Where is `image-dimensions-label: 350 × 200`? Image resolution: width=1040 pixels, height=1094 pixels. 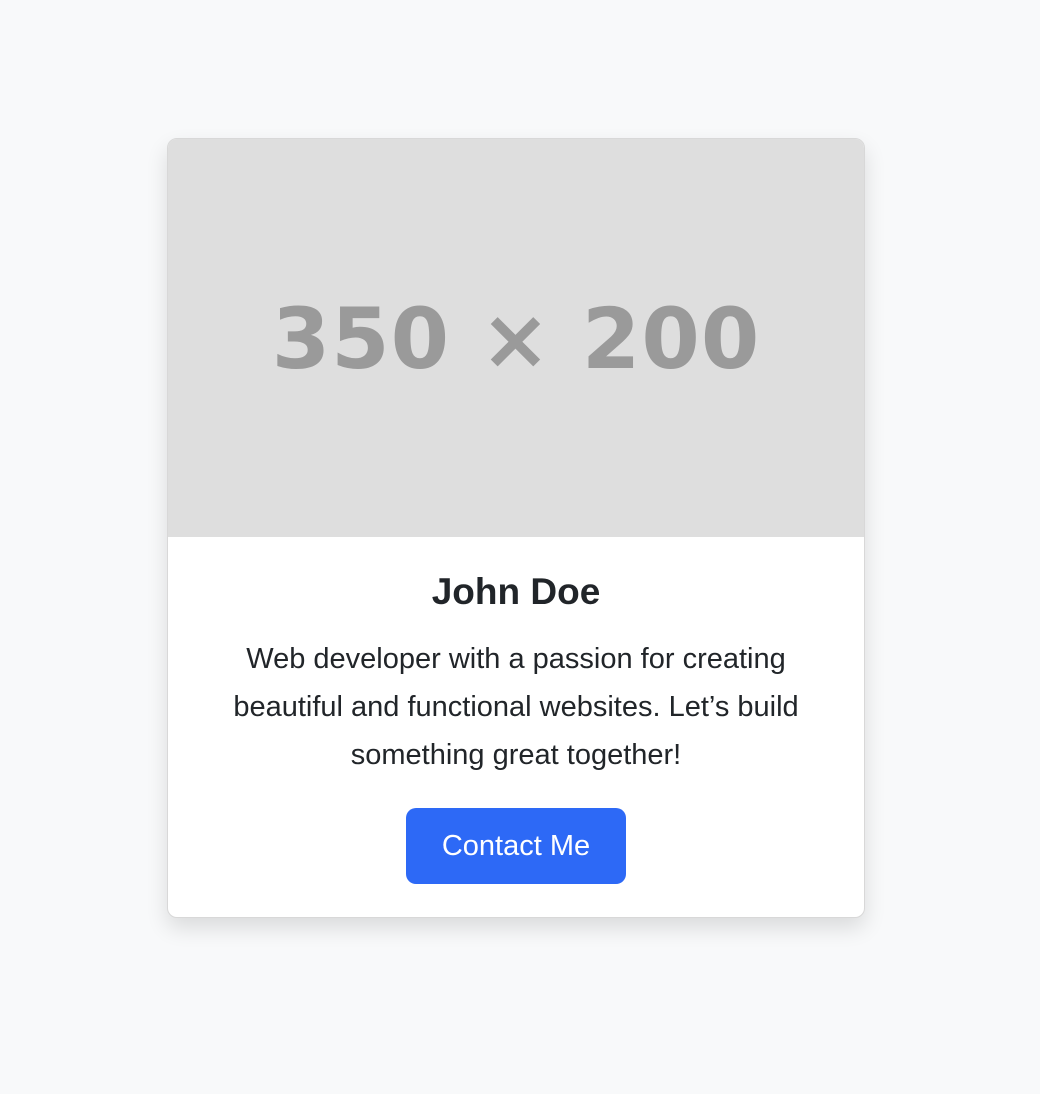 image-dimensions-label: 350 × 200 is located at coordinates (516, 339).